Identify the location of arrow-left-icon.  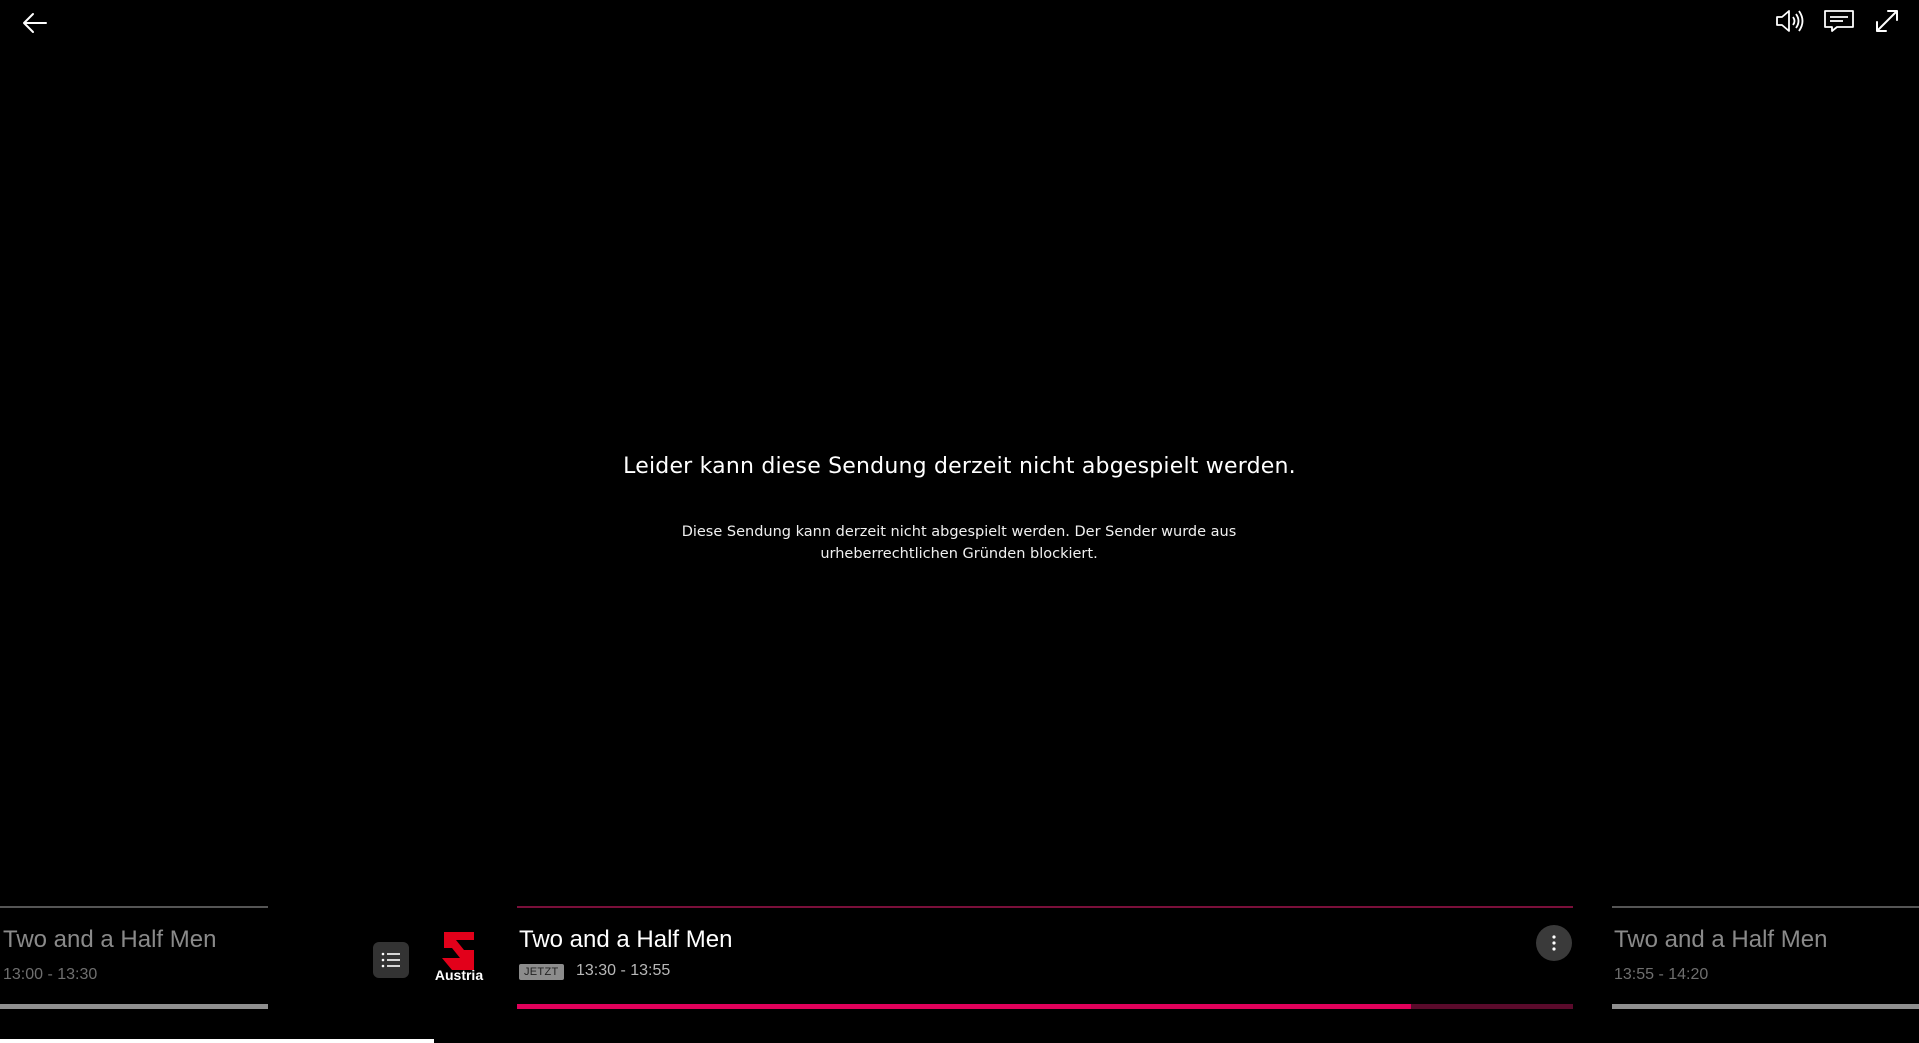
(35, 23).